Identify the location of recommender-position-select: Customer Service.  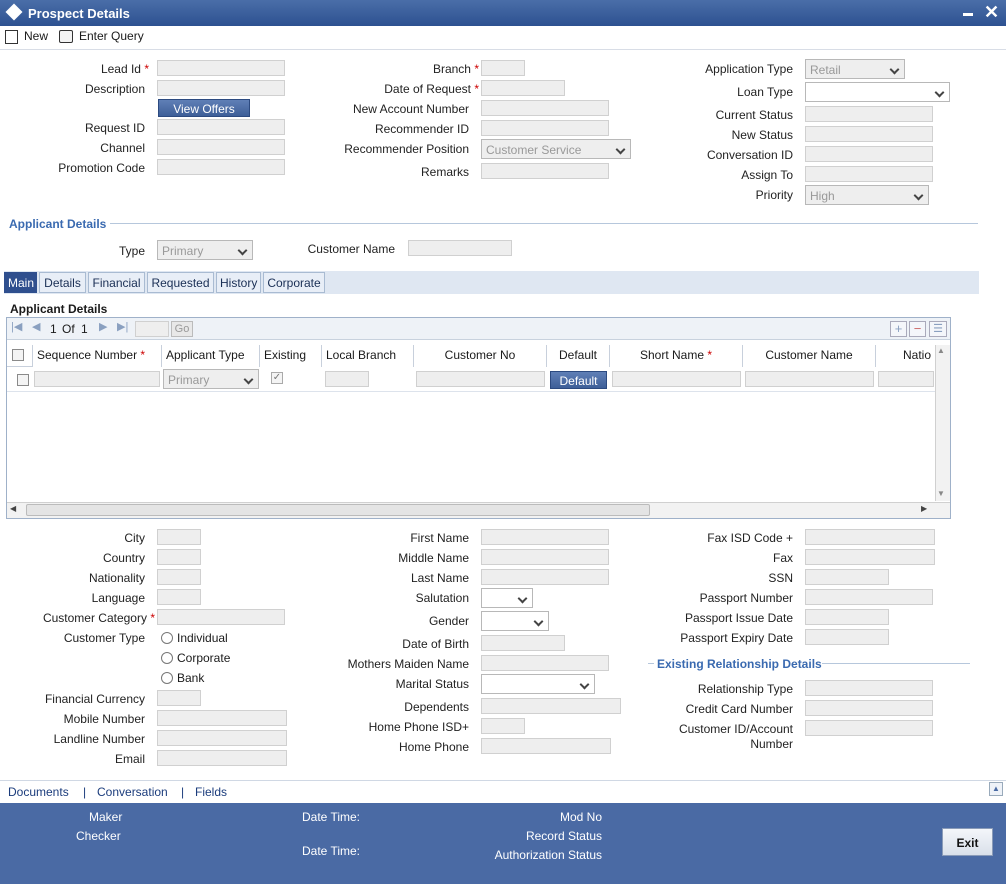
(556, 149).